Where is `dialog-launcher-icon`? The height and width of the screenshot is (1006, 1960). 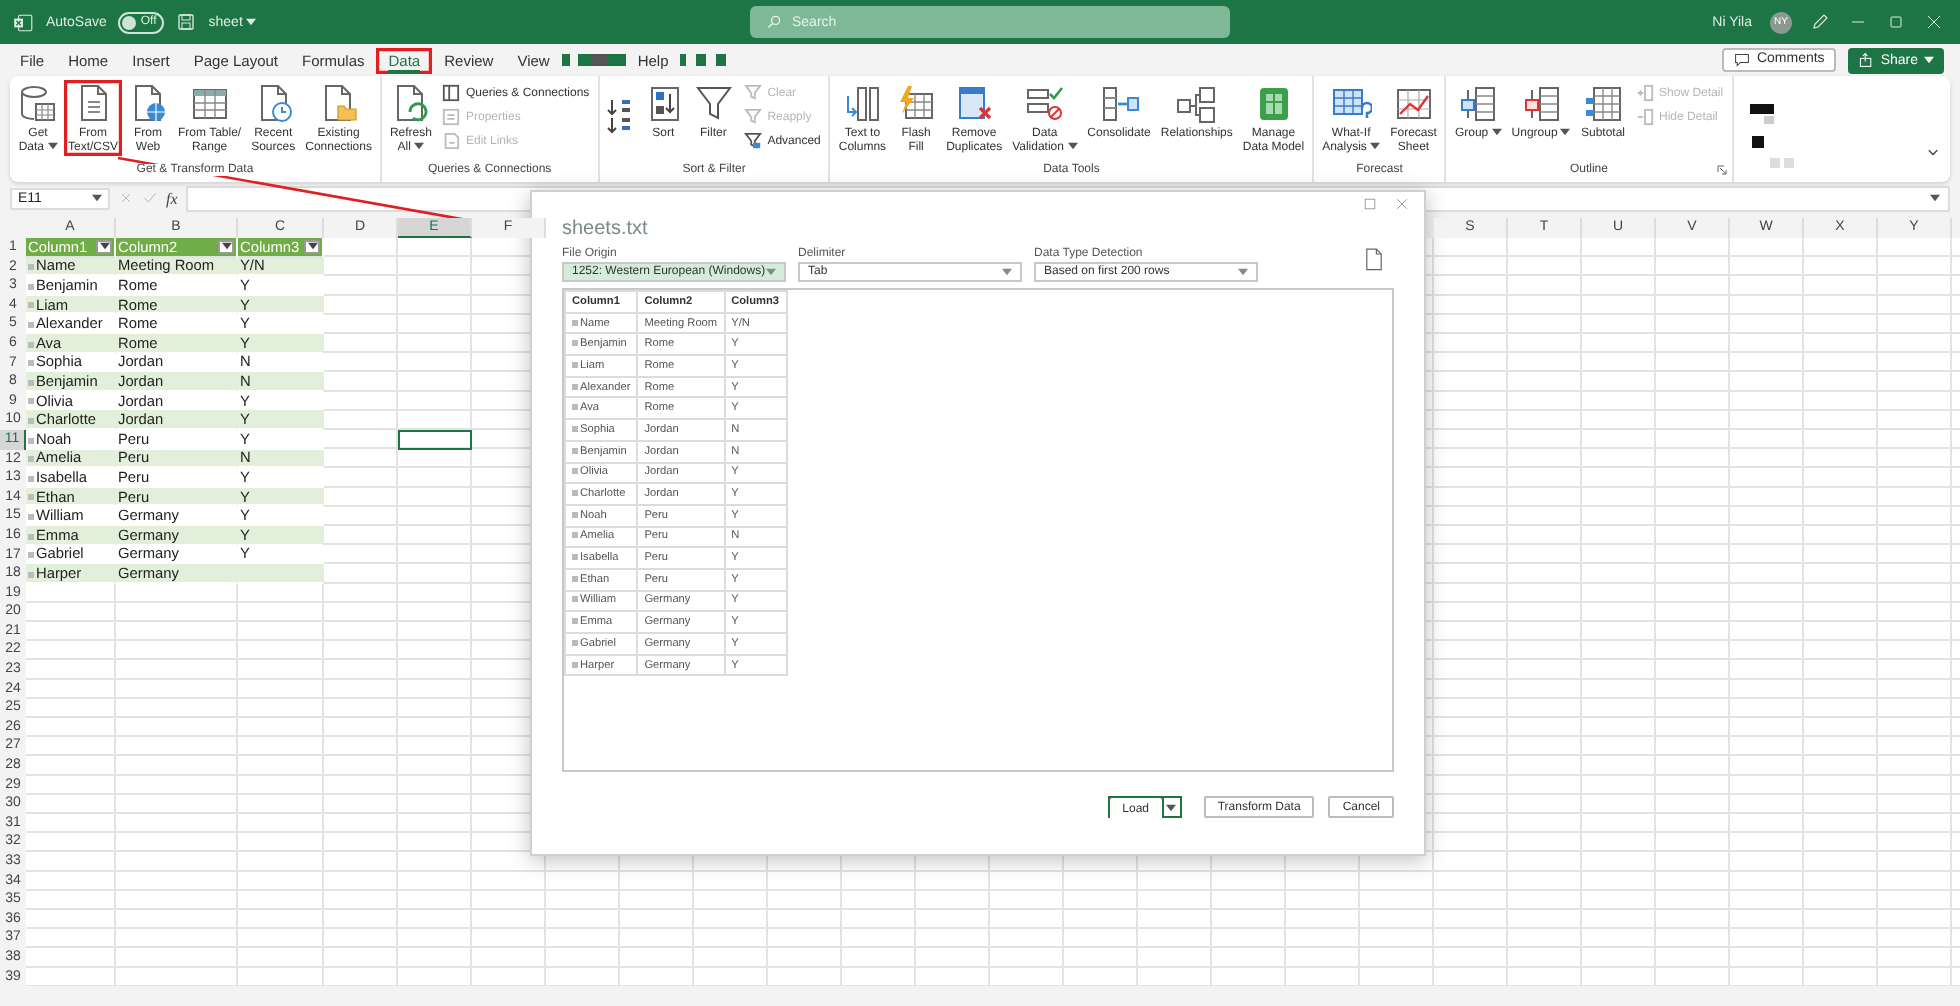 dialog-launcher-icon is located at coordinates (1721, 170).